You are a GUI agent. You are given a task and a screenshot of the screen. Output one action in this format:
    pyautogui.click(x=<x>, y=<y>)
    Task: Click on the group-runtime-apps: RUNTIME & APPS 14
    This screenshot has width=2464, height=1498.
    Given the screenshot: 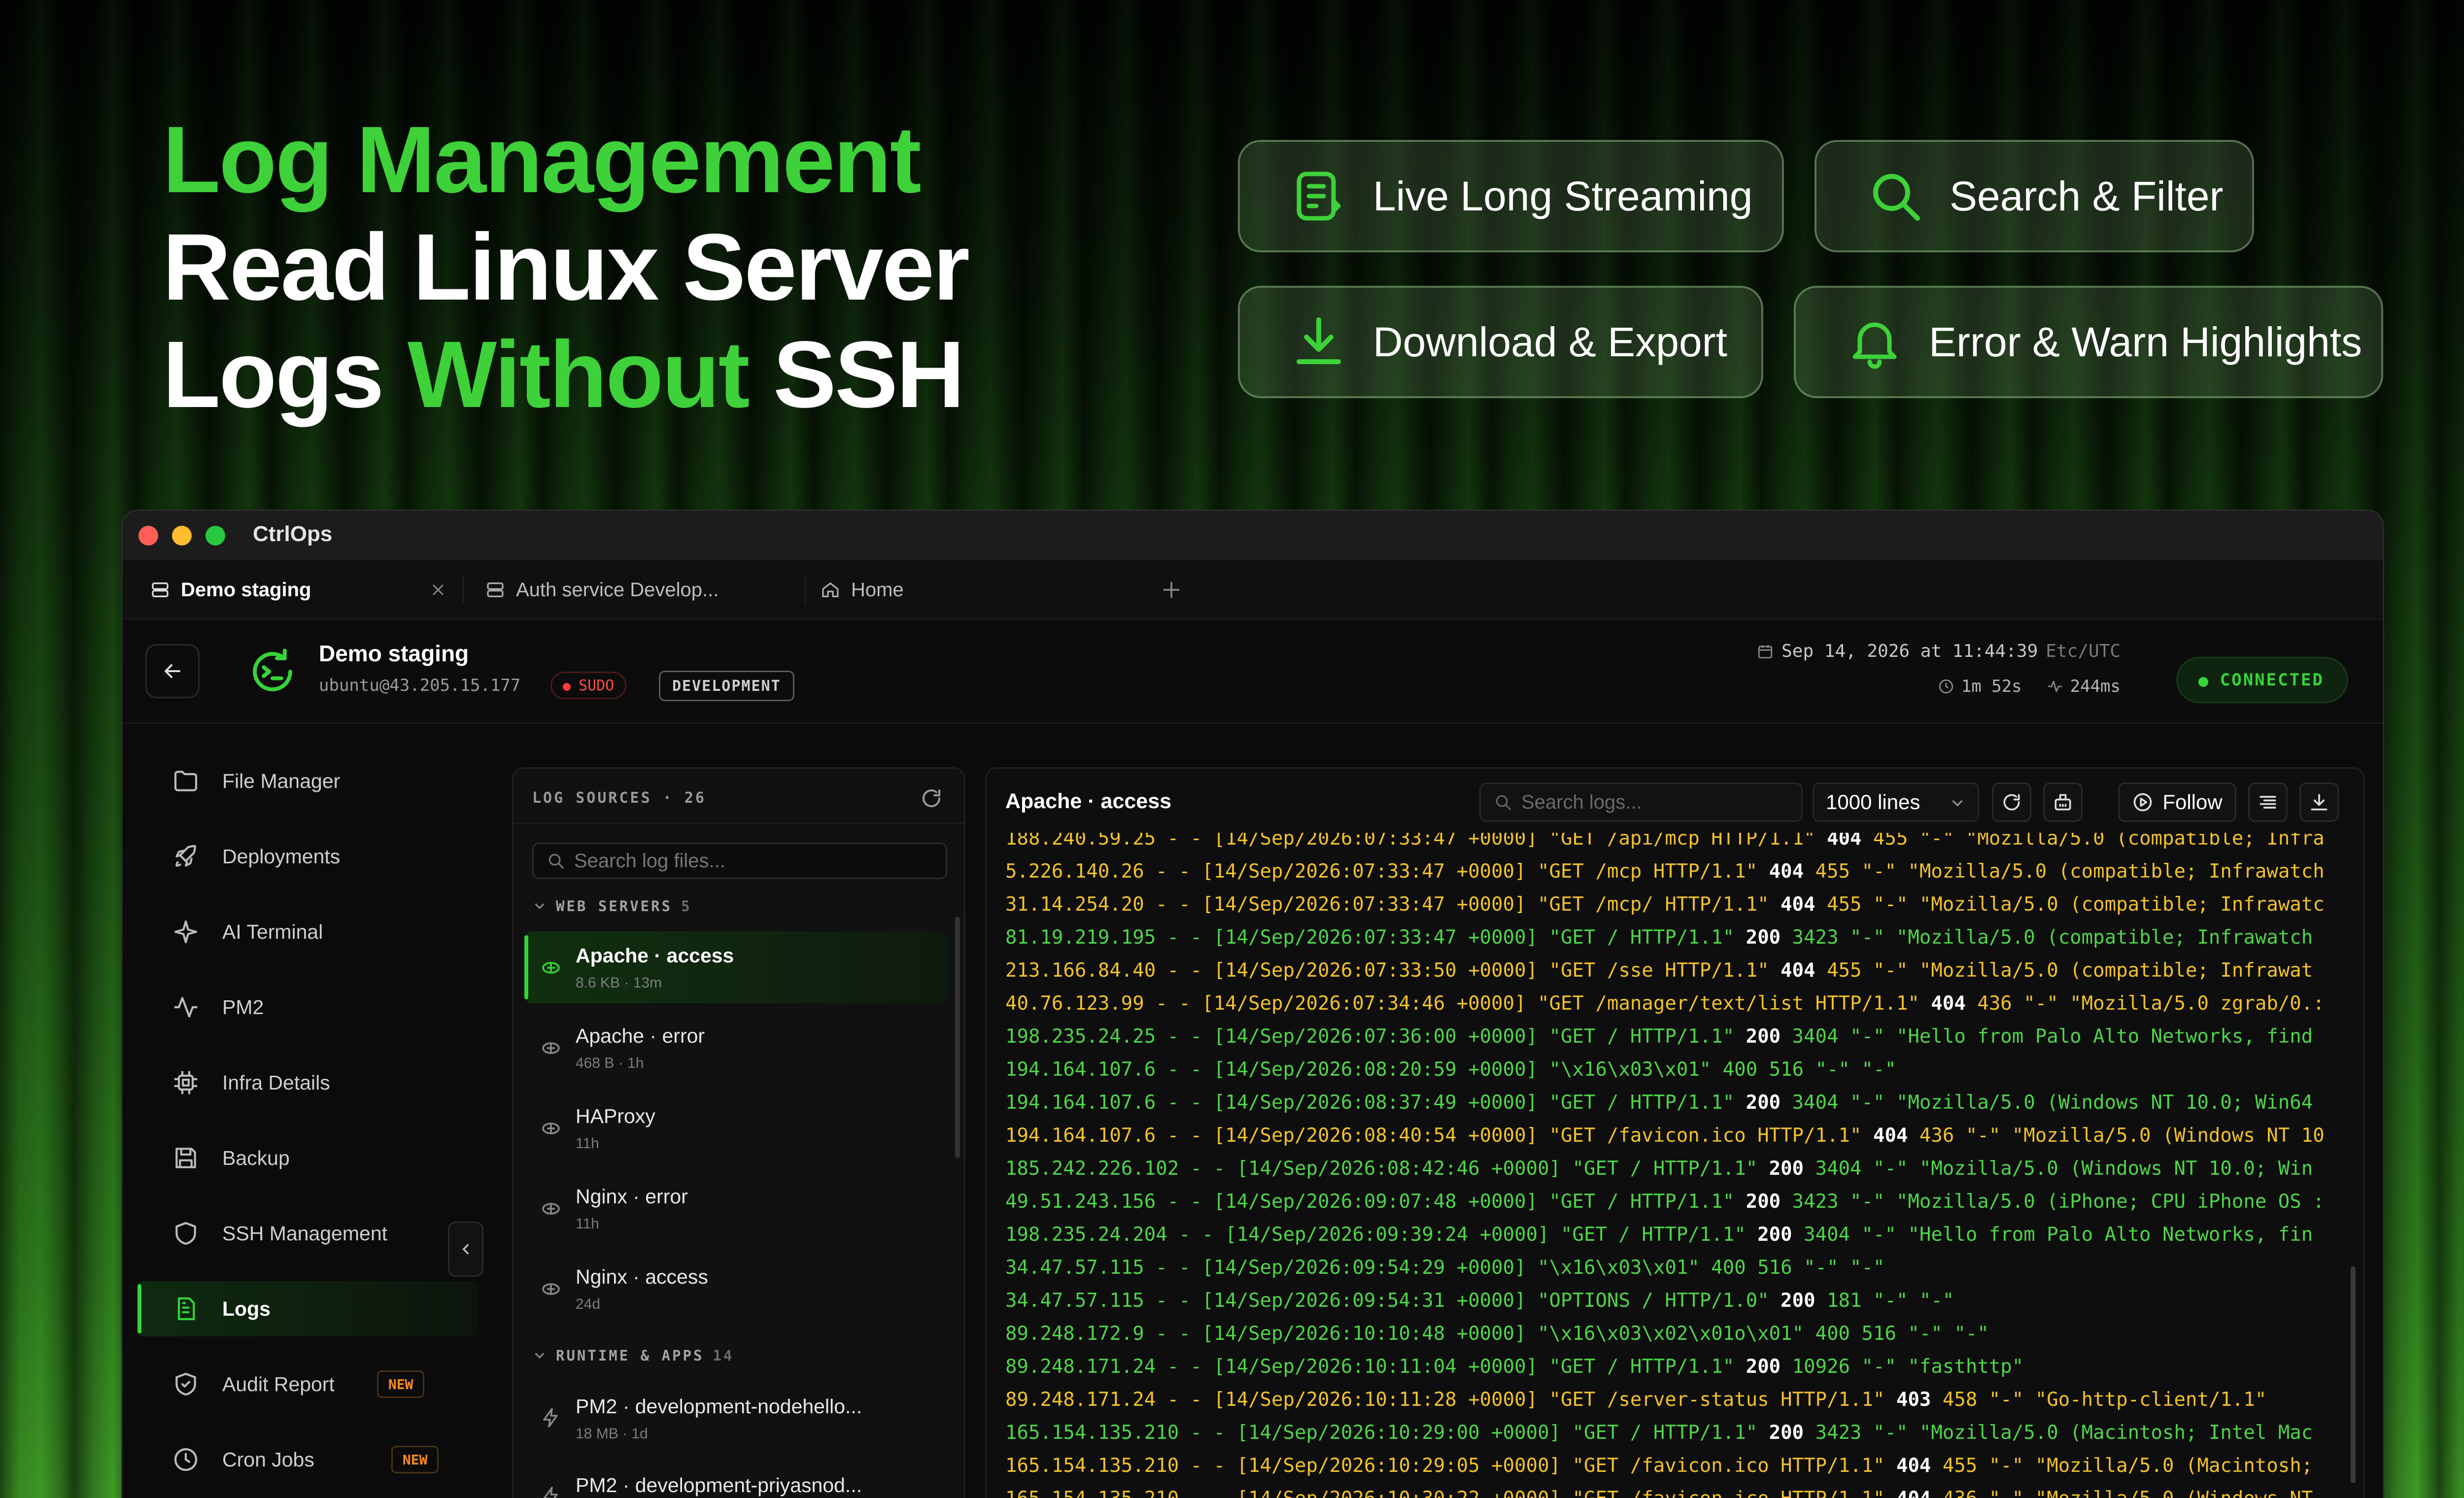 What is the action you would take?
    pyautogui.click(x=633, y=1355)
    